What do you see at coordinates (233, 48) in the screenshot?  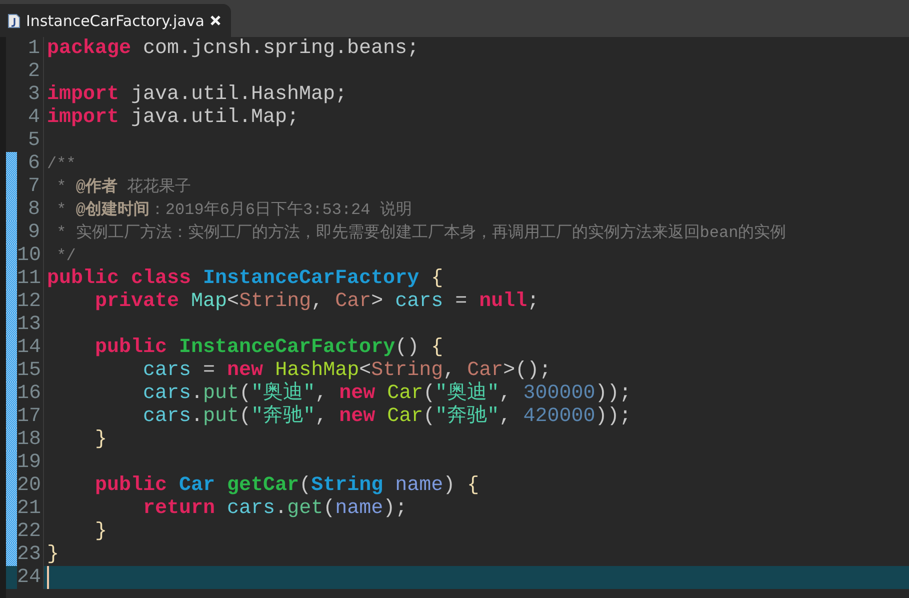 I see `code-line: package com.jcnsh.spring.beans;` at bounding box center [233, 48].